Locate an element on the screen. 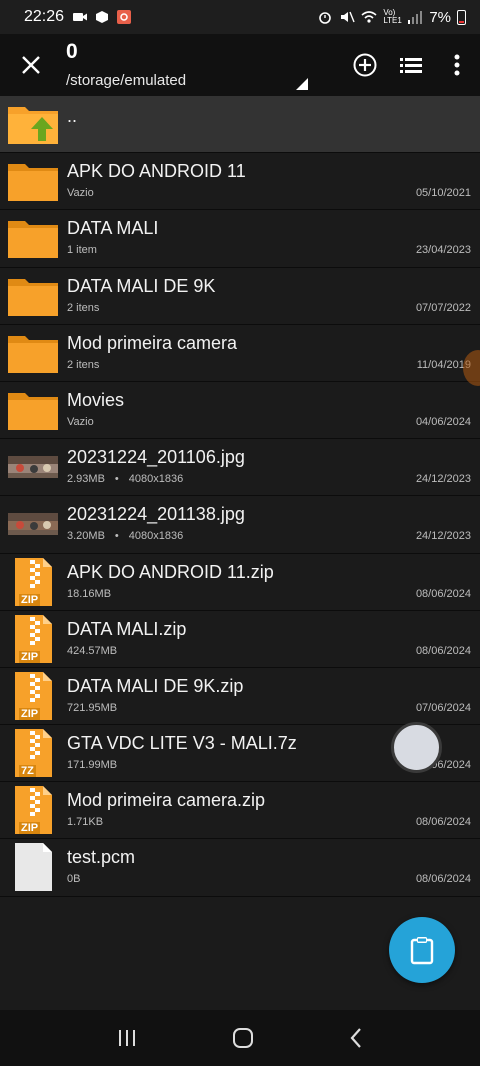 The image size is (480, 1066). file-meta: 0B is located at coordinates (74, 879).